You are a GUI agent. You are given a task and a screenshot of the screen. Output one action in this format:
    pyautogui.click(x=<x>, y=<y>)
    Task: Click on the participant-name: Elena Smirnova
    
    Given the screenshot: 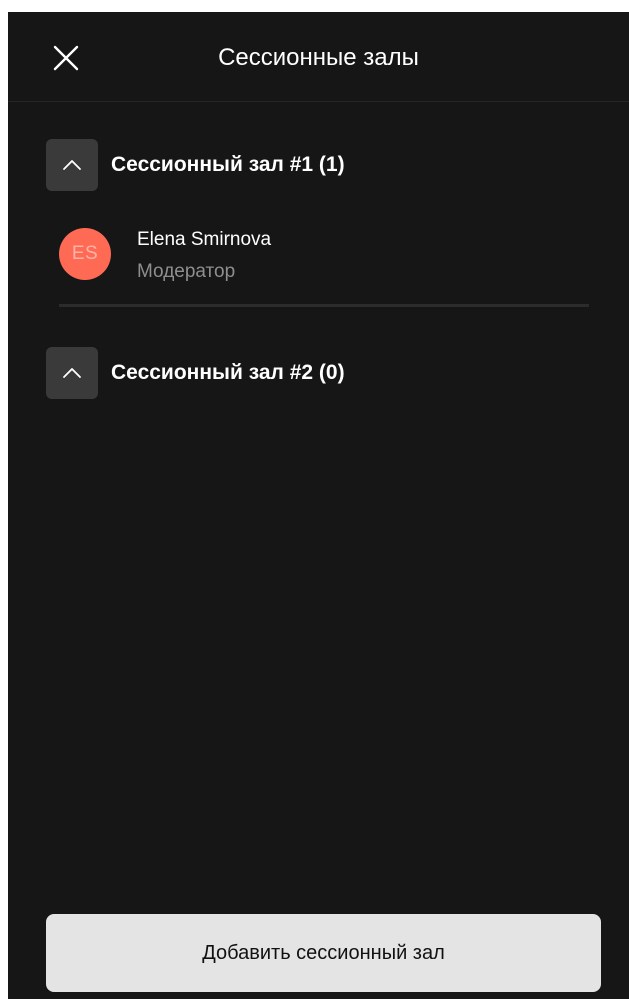 What is the action you would take?
    pyautogui.click(x=204, y=239)
    